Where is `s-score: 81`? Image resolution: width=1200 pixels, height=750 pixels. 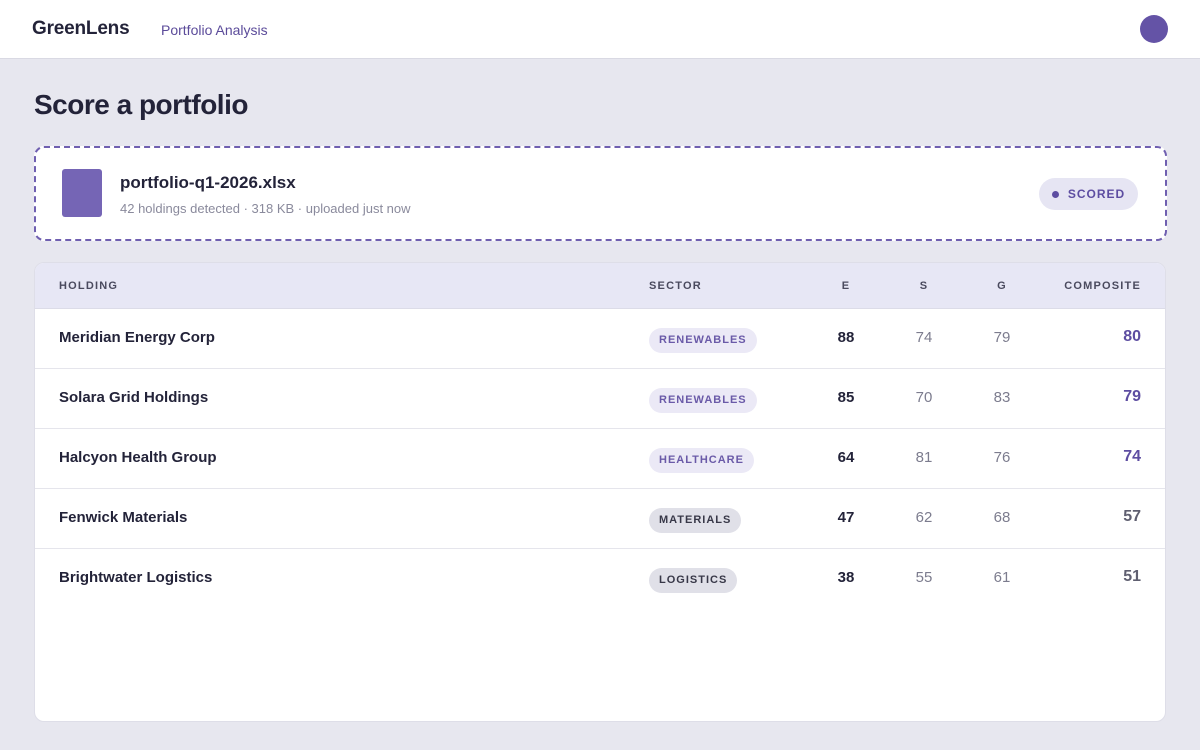
s-score: 81 is located at coordinates (924, 457).